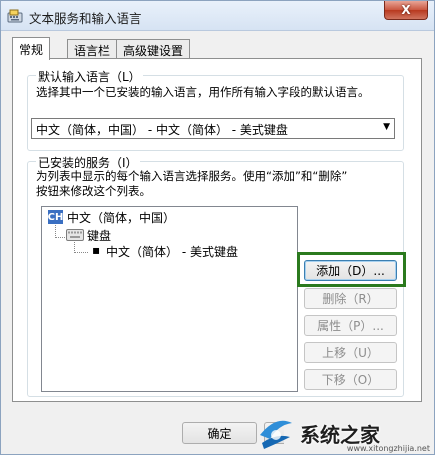 This screenshot has width=435, height=455. Describe the element at coordinates (192, 176) in the screenshot. I see `installed-services-description-line1: 为列表中显示的每个输入语言选择服务。使用“添加”和“删除”` at that location.